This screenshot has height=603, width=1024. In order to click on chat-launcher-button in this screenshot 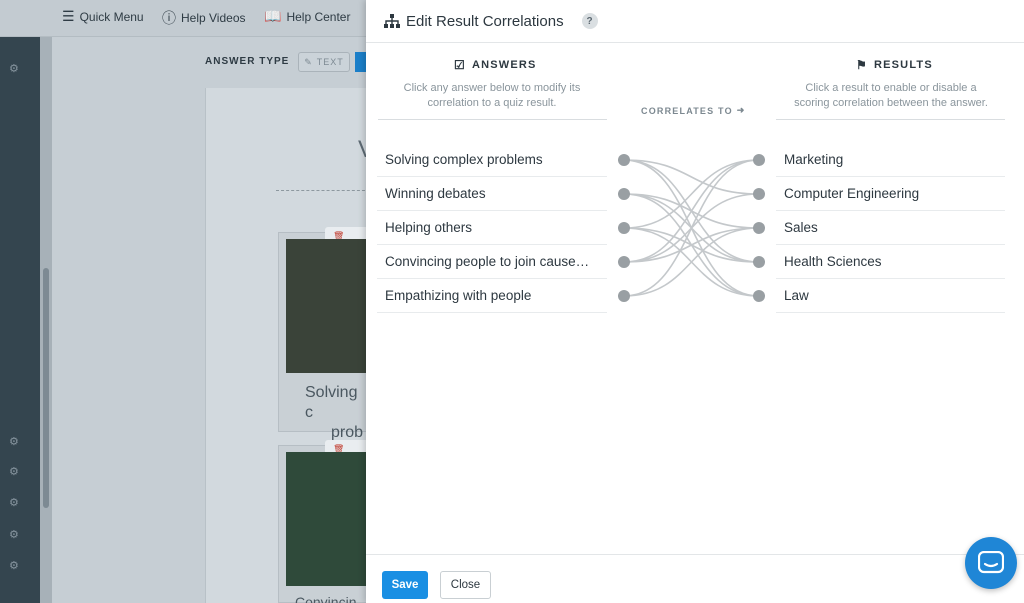, I will do `click(991, 563)`.